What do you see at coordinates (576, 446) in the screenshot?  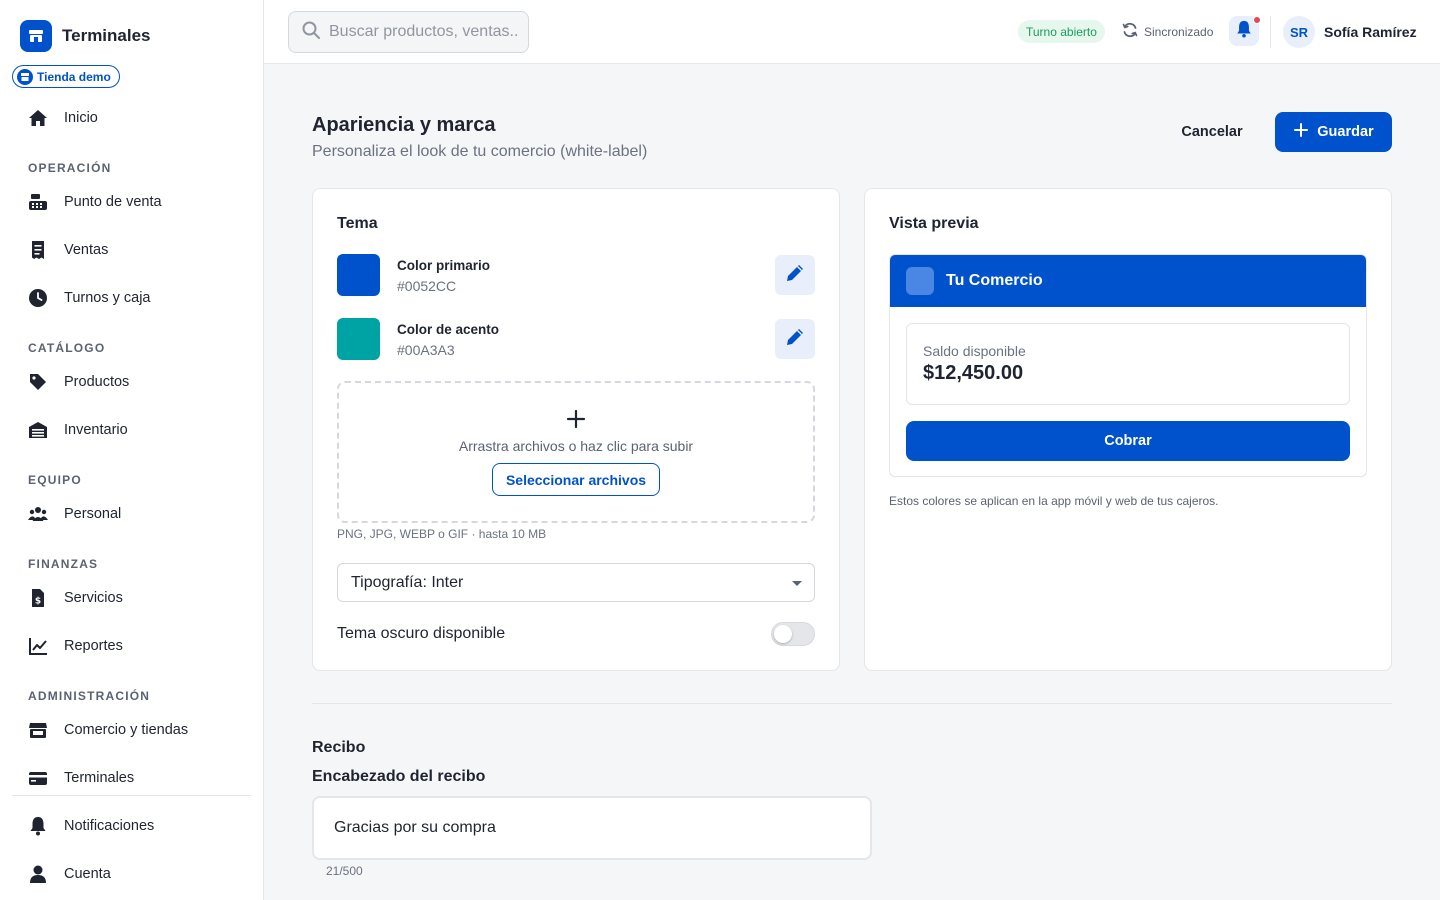 I see `dropzone-text: Arrastra archivos o haz clic para subir` at bounding box center [576, 446].